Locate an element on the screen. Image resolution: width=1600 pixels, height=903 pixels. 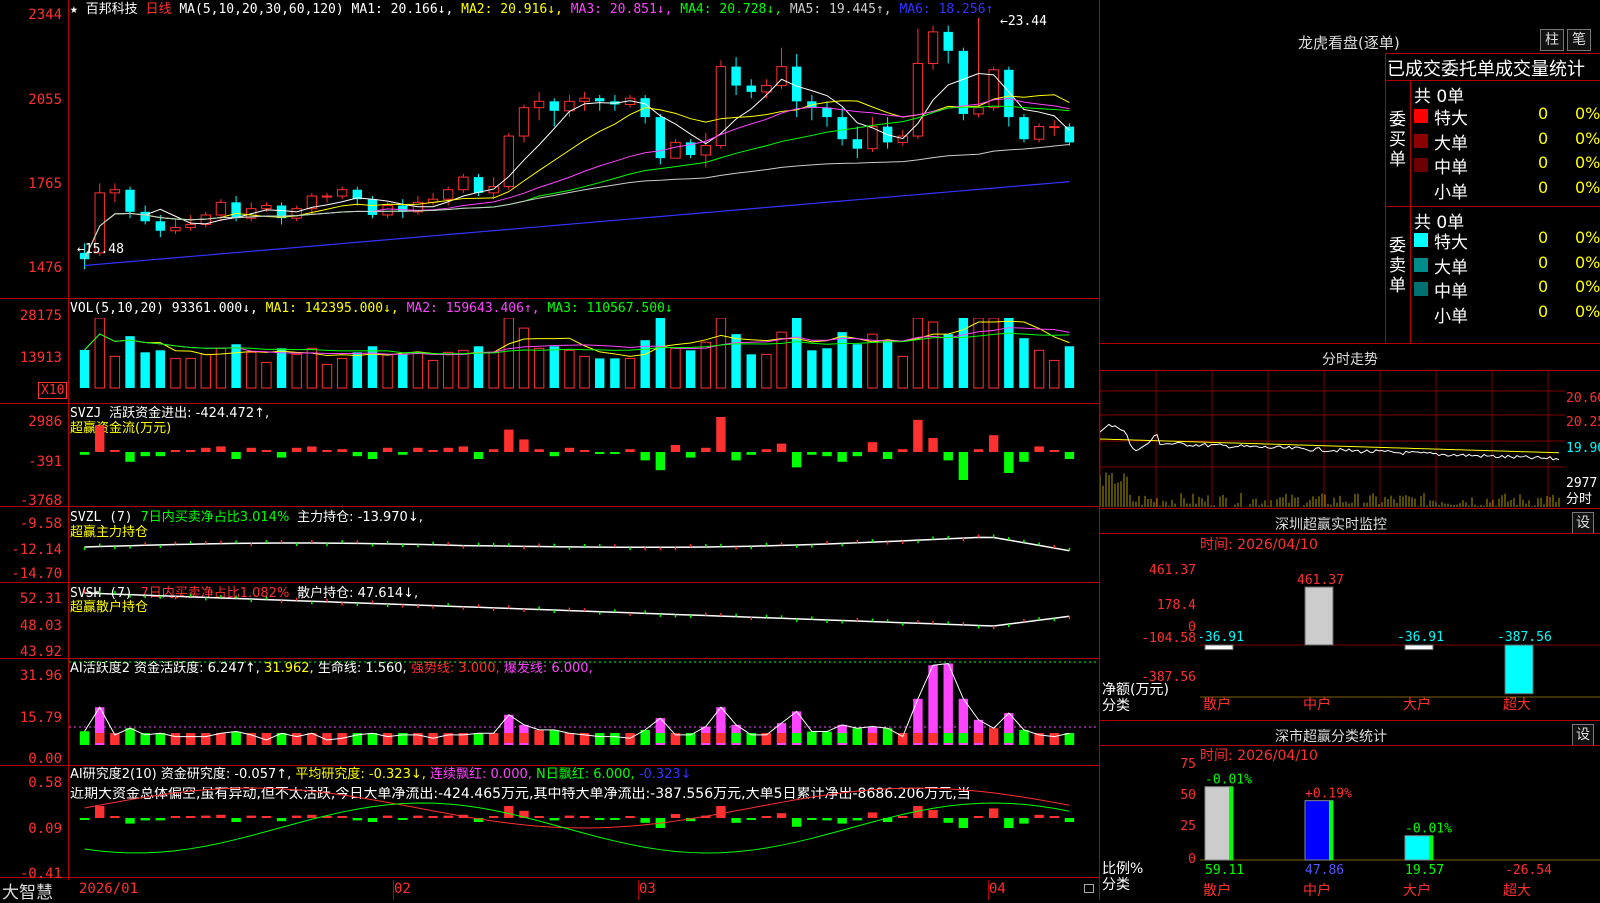
sz-class-category: 超大 is located at coordinates (1517, 891).